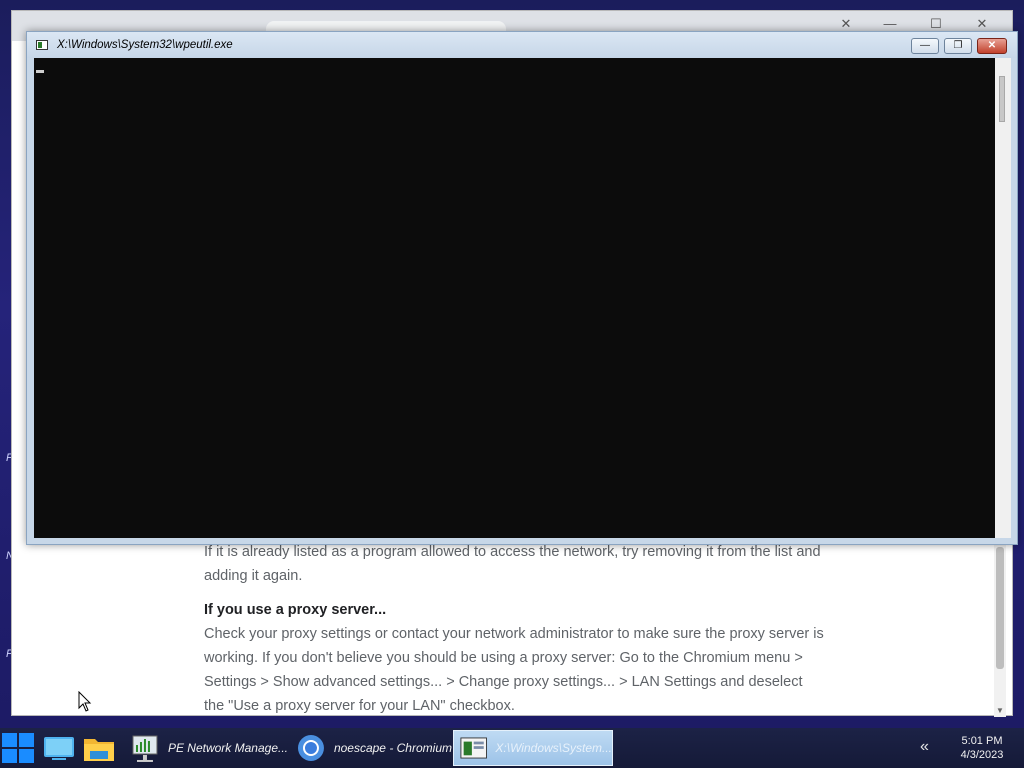 The width and height of the screenshot is (1024, 768). Describe the element at coordinates (1000, 608) in the screenshot. I see `scrollbar-thumb` at that location.